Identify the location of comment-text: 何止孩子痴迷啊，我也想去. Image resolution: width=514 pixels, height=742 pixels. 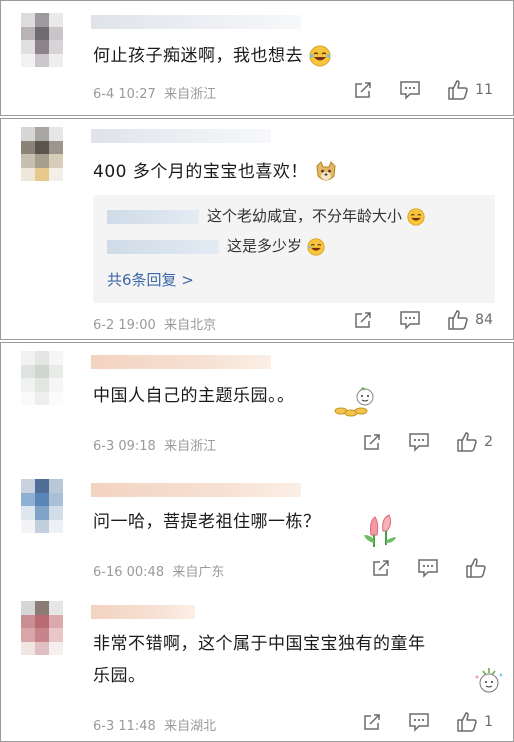
(212, 56).